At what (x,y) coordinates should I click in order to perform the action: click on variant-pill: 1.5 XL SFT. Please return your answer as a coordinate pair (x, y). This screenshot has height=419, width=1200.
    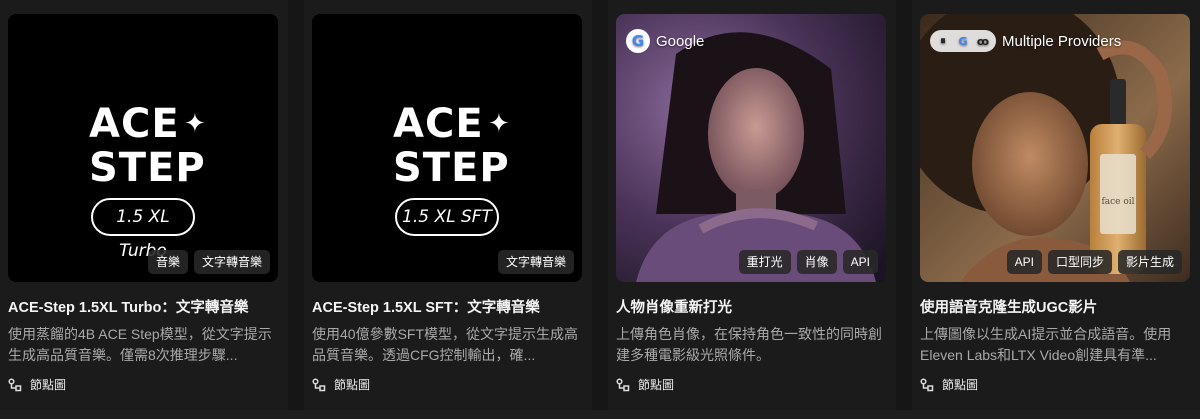
    Looking at the image, I should click on (447, 217).